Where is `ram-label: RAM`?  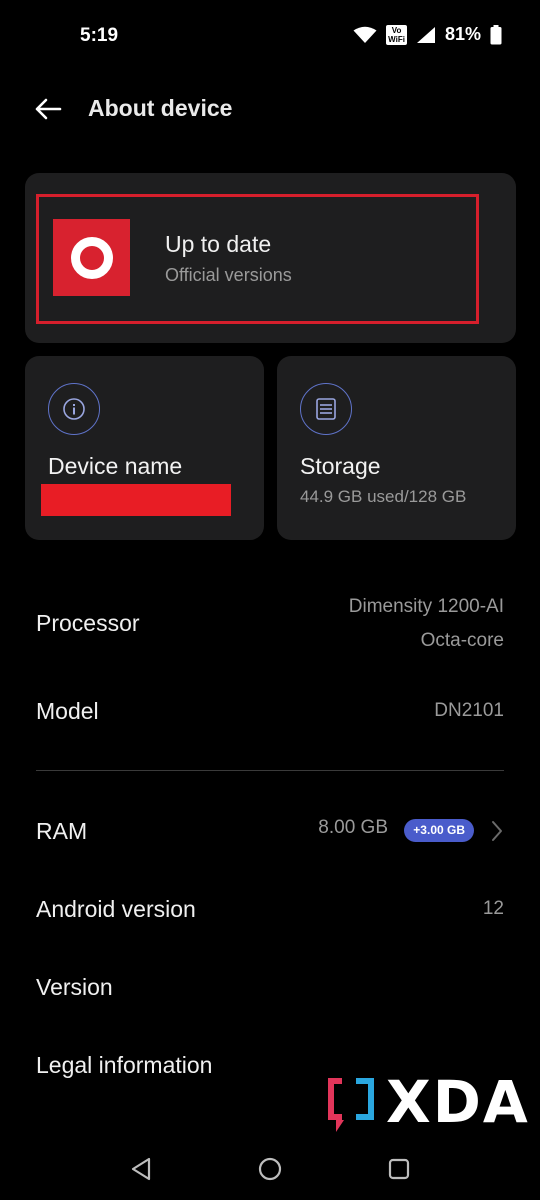
ram-label: RAM is located at coordinates (62, 831).